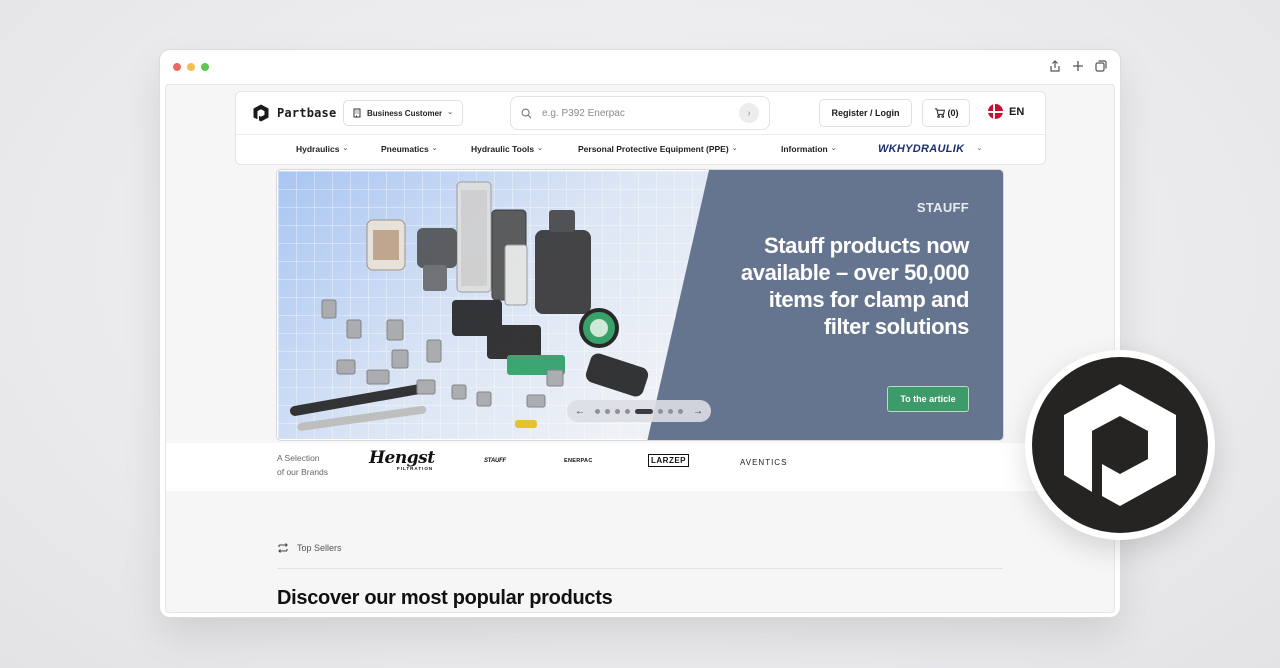 This screenshot has width=1280, height=668. I want to click on search-icon, so click(526, 113).